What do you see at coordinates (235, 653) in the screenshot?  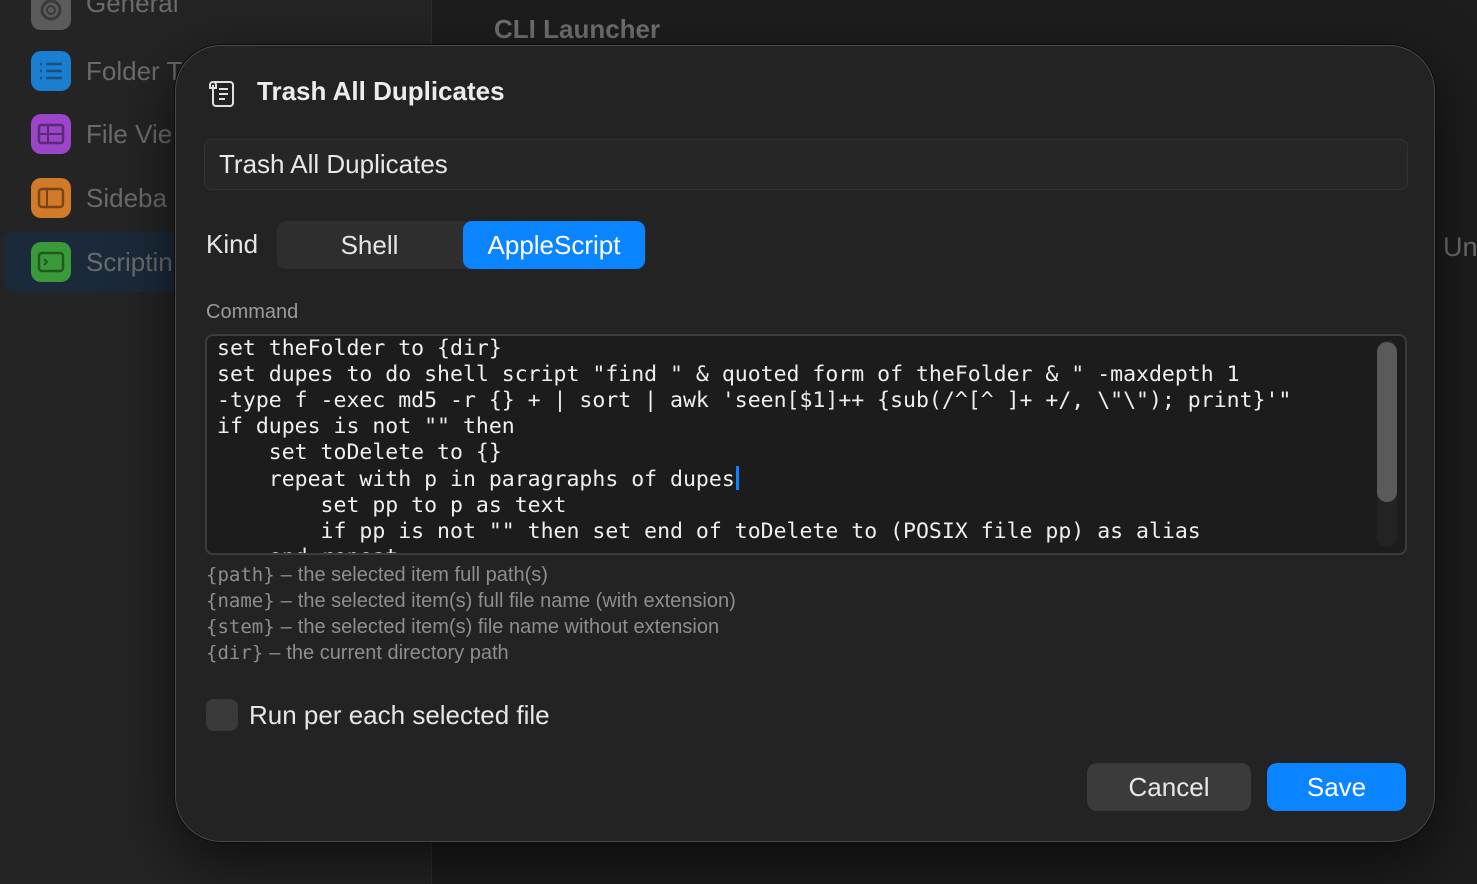 I see `hint-token: {dir}` at bounding box center [235, 653].